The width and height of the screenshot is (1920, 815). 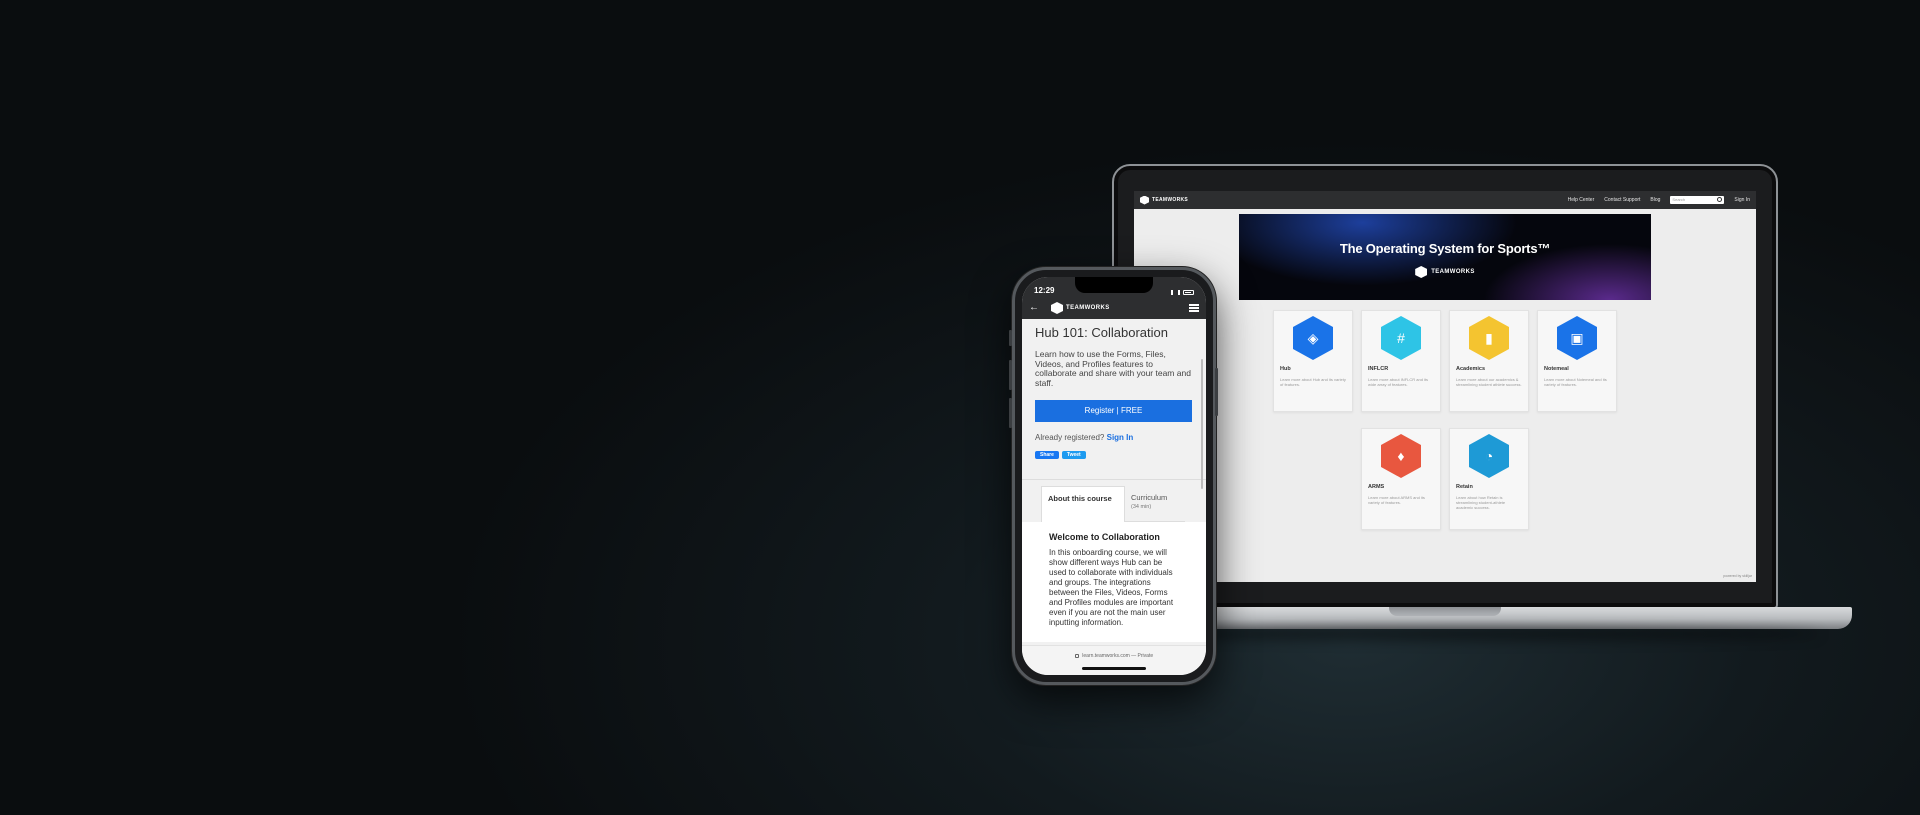 What do you see at coordinates (1047, 455) in the screenshot?
I see `facebook-share-button: Share` at bounding box center [1047, 455].